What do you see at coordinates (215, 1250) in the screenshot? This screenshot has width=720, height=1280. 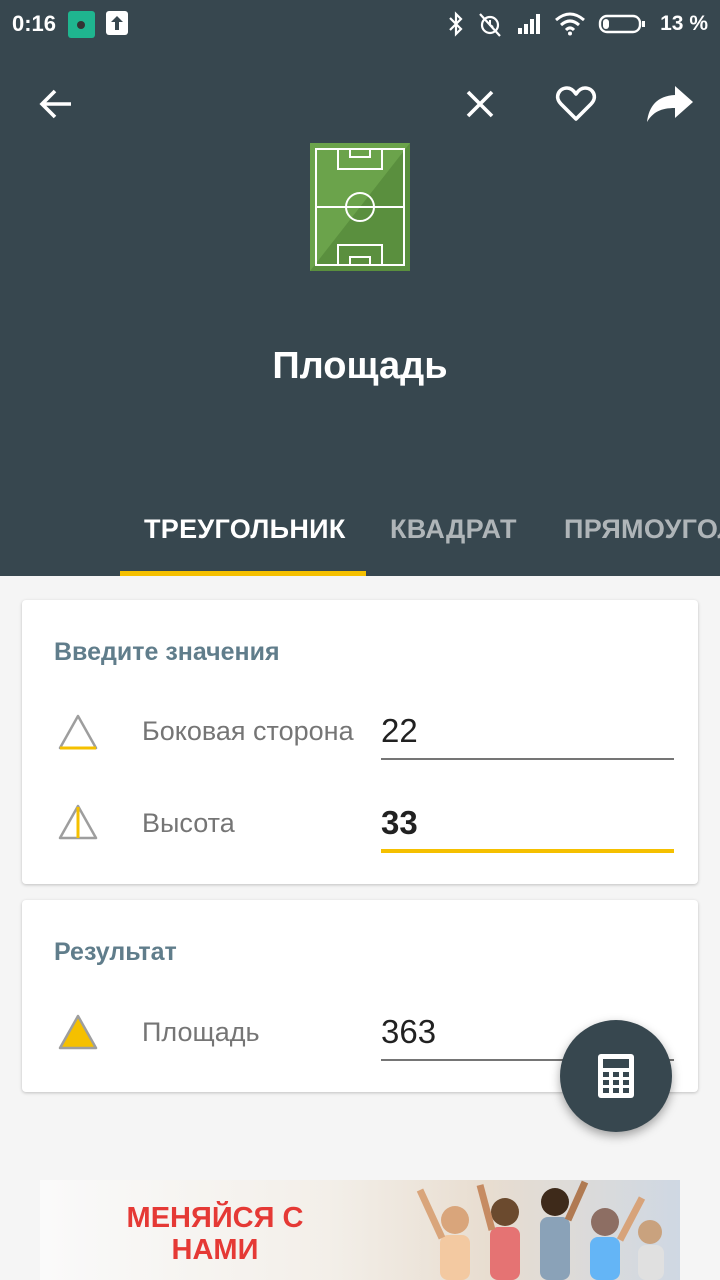 I see `ad-line-2: НАМИ` at bounding box center [215, 1250].